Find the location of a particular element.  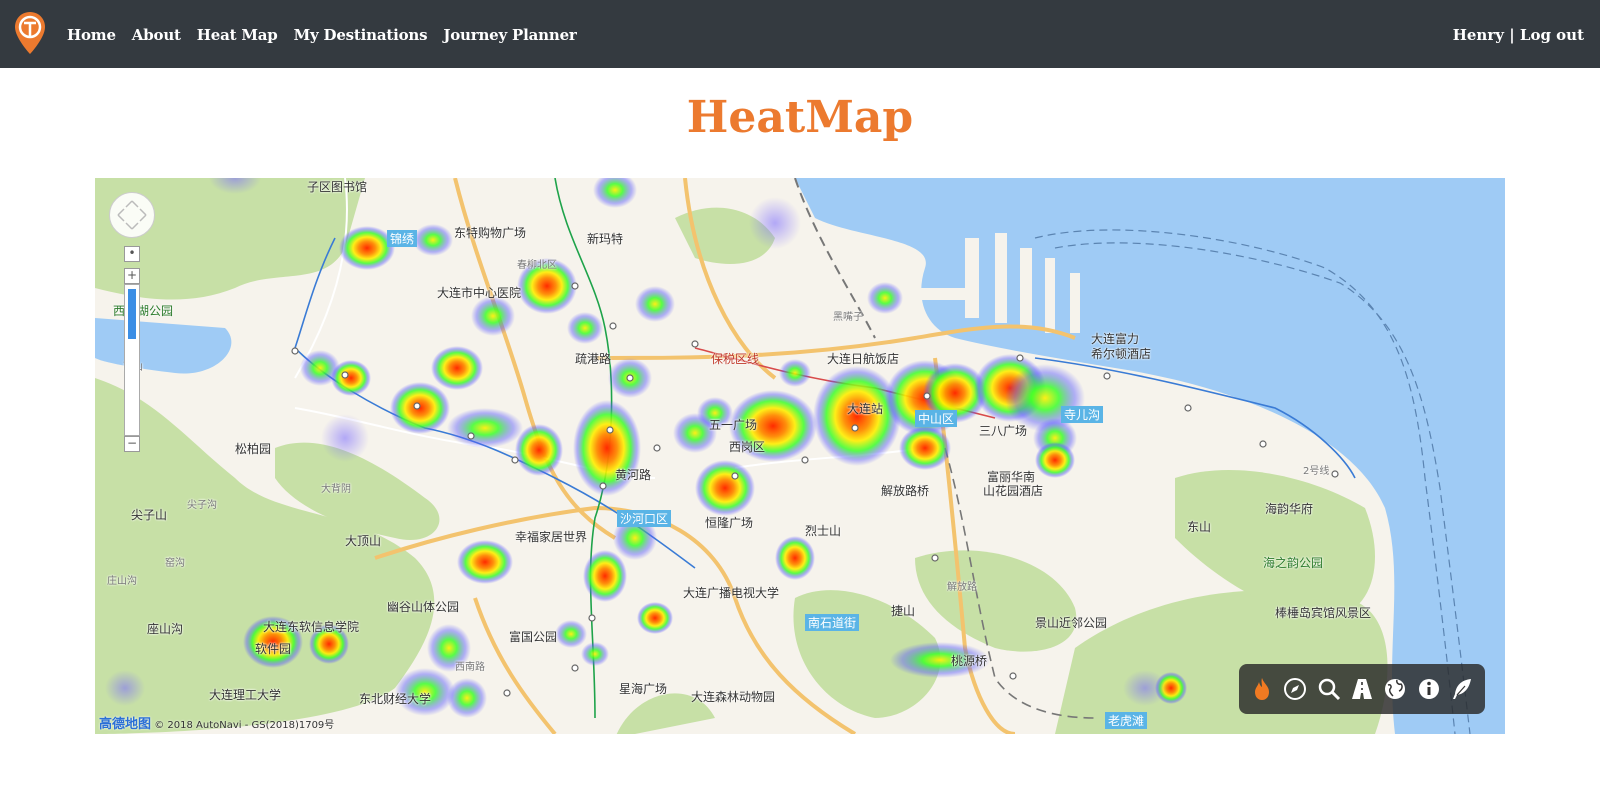

map-label: 子区图书馆 is located at coordinates (337, 187).